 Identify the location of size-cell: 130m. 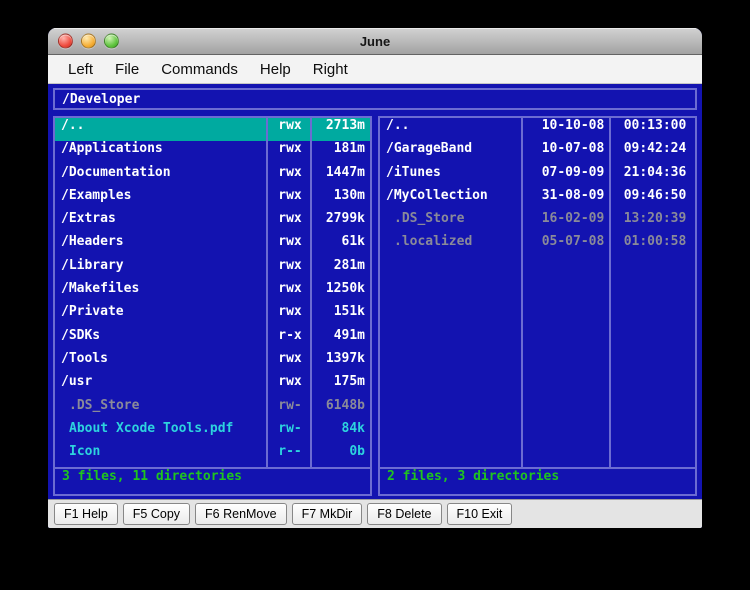
(349, 195).